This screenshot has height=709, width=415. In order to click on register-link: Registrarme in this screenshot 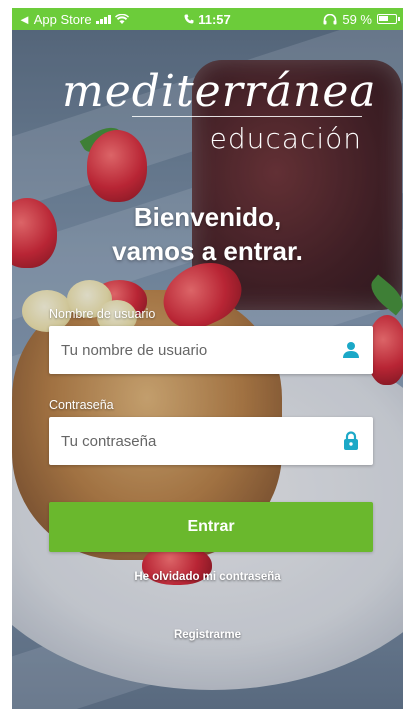, I will do `click(207, 635)`.